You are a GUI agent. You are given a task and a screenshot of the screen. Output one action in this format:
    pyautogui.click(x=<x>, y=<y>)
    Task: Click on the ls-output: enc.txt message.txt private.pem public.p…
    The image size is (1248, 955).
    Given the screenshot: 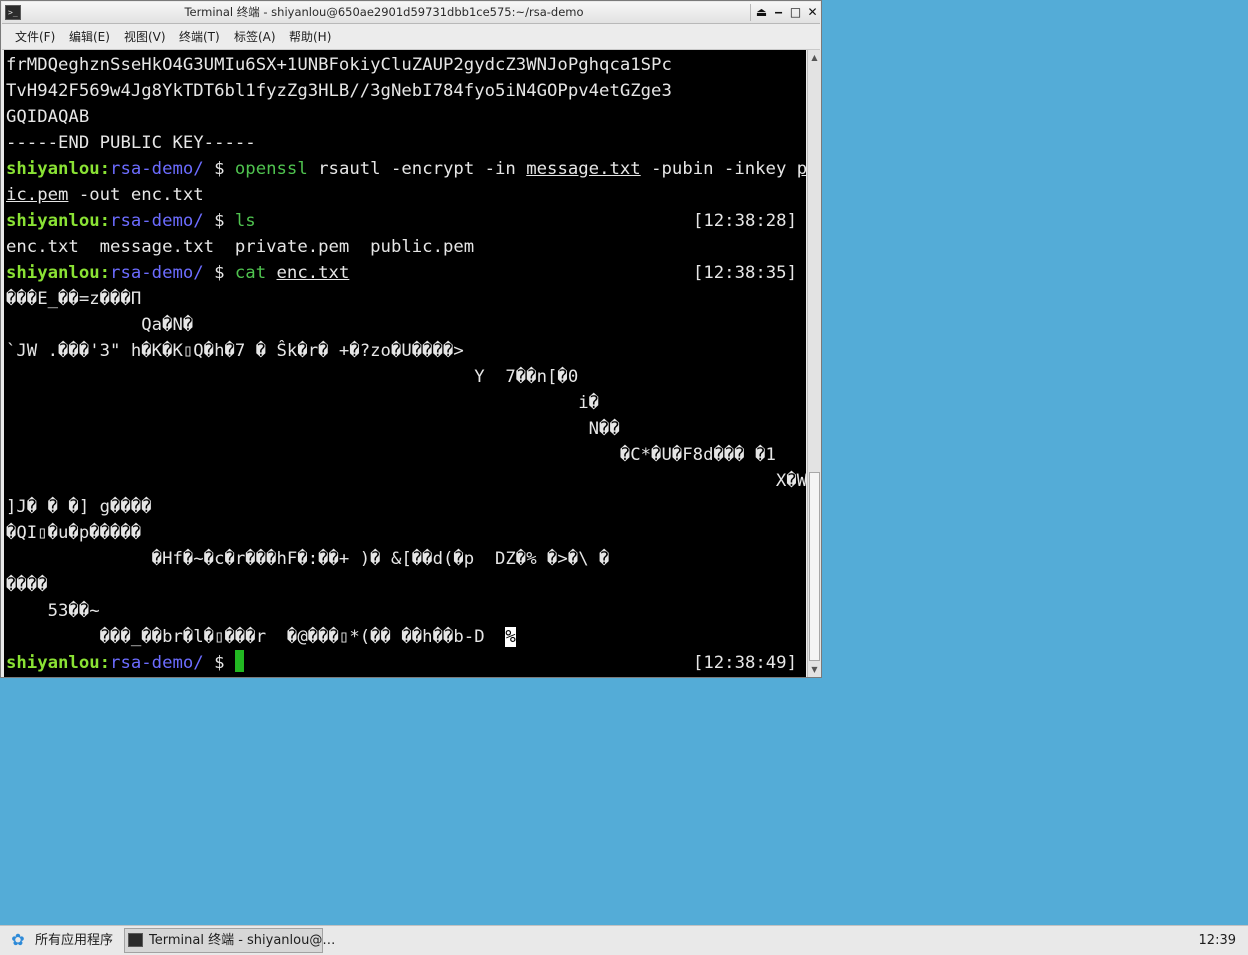 What is the action you would take?
    pyautogui.click(x=240, y=247)
    